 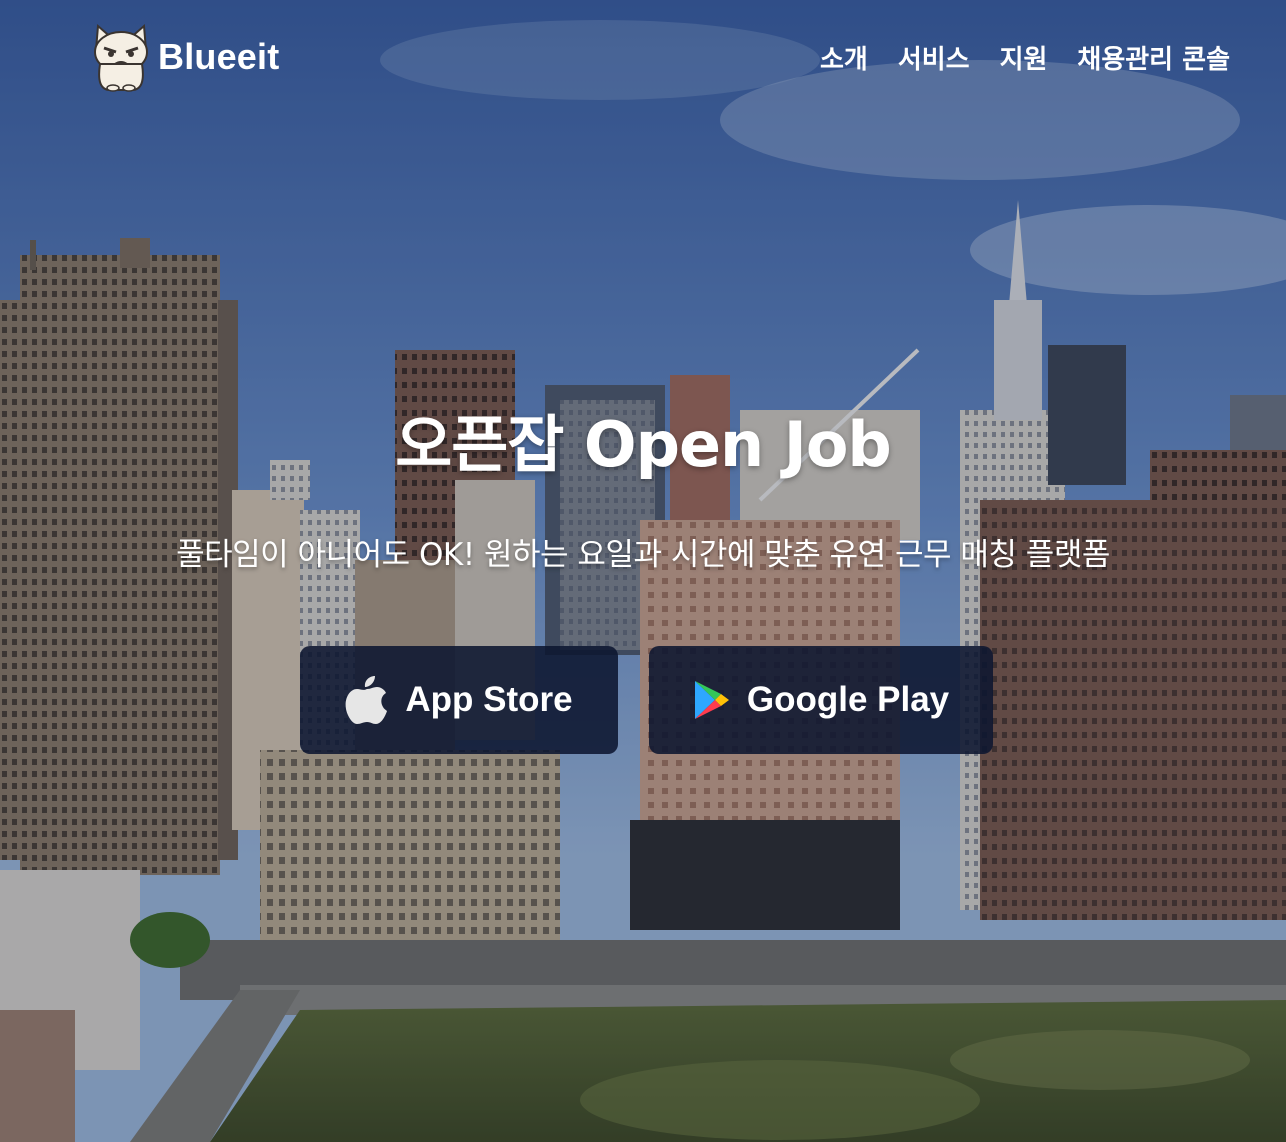 What do you see at coordinates (643, 444) in the screenshot?
I see `hero-title: 오픈잡 Open Job` at bounding box center [643, 444].